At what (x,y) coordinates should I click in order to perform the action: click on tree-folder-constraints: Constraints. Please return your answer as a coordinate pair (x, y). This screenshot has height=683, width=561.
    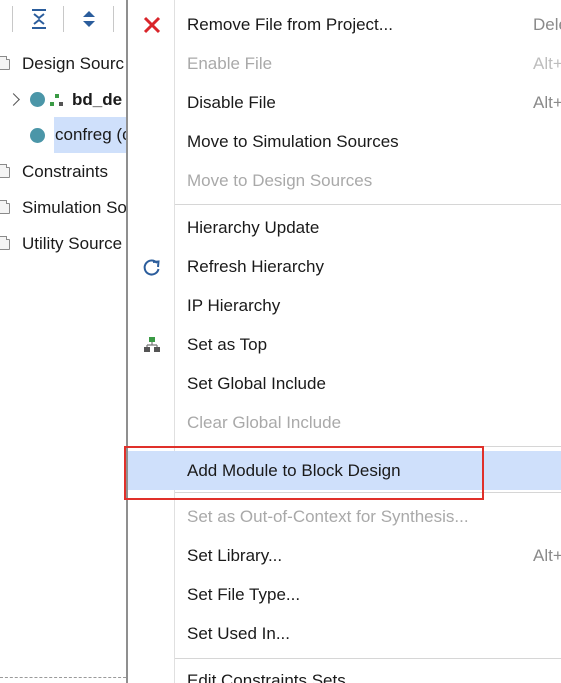
    Looking at the image, I should click on (63, 172).